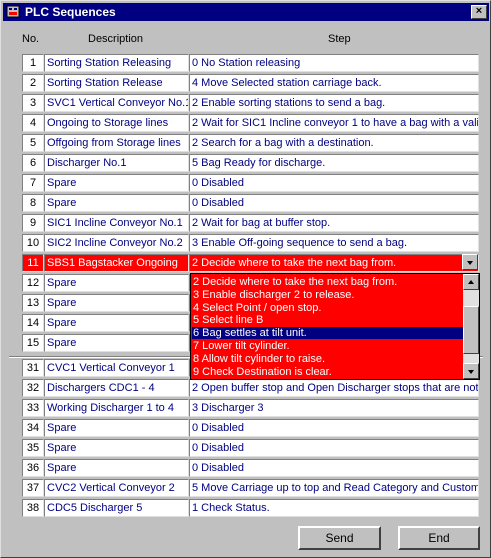 The height and width of the screenshot is (558, 491). What do you see at coordinates (334, 143) in the screenshot?
I see `row-step: 2 Search for a bag with a destination.` at bounding box center [334, 143].